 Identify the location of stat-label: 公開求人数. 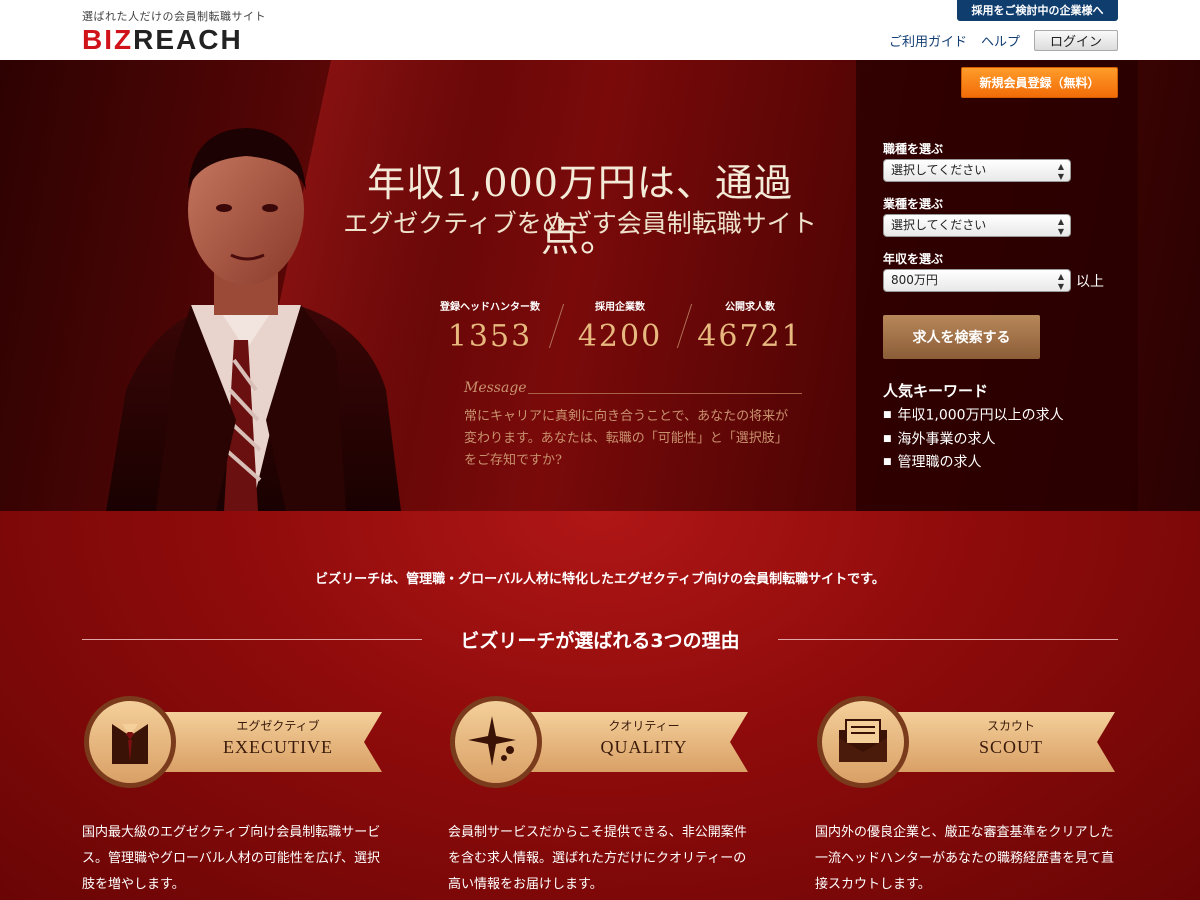
(750, 307).